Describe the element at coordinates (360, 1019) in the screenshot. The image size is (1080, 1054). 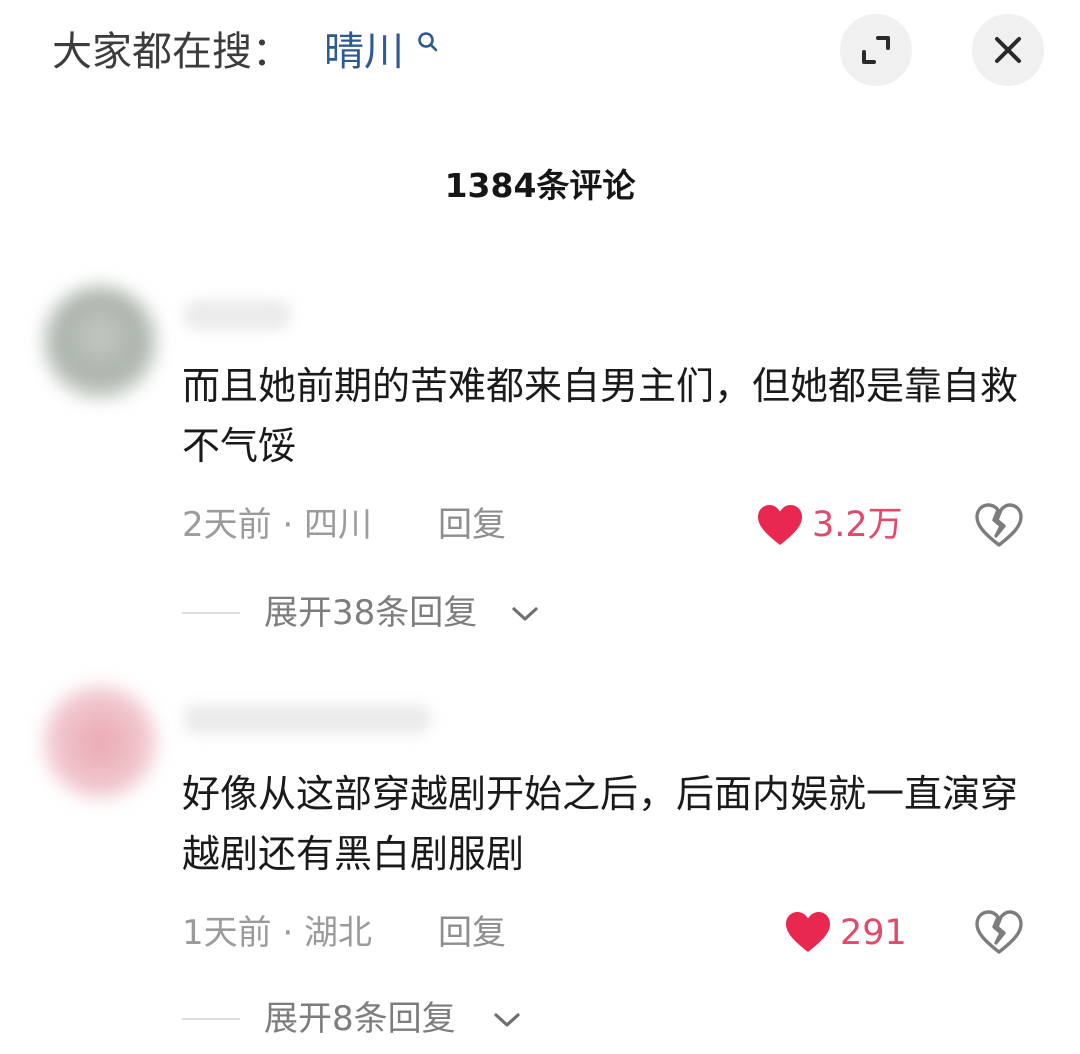
I see `expand-replies-button: 展开8条回复` at that location.